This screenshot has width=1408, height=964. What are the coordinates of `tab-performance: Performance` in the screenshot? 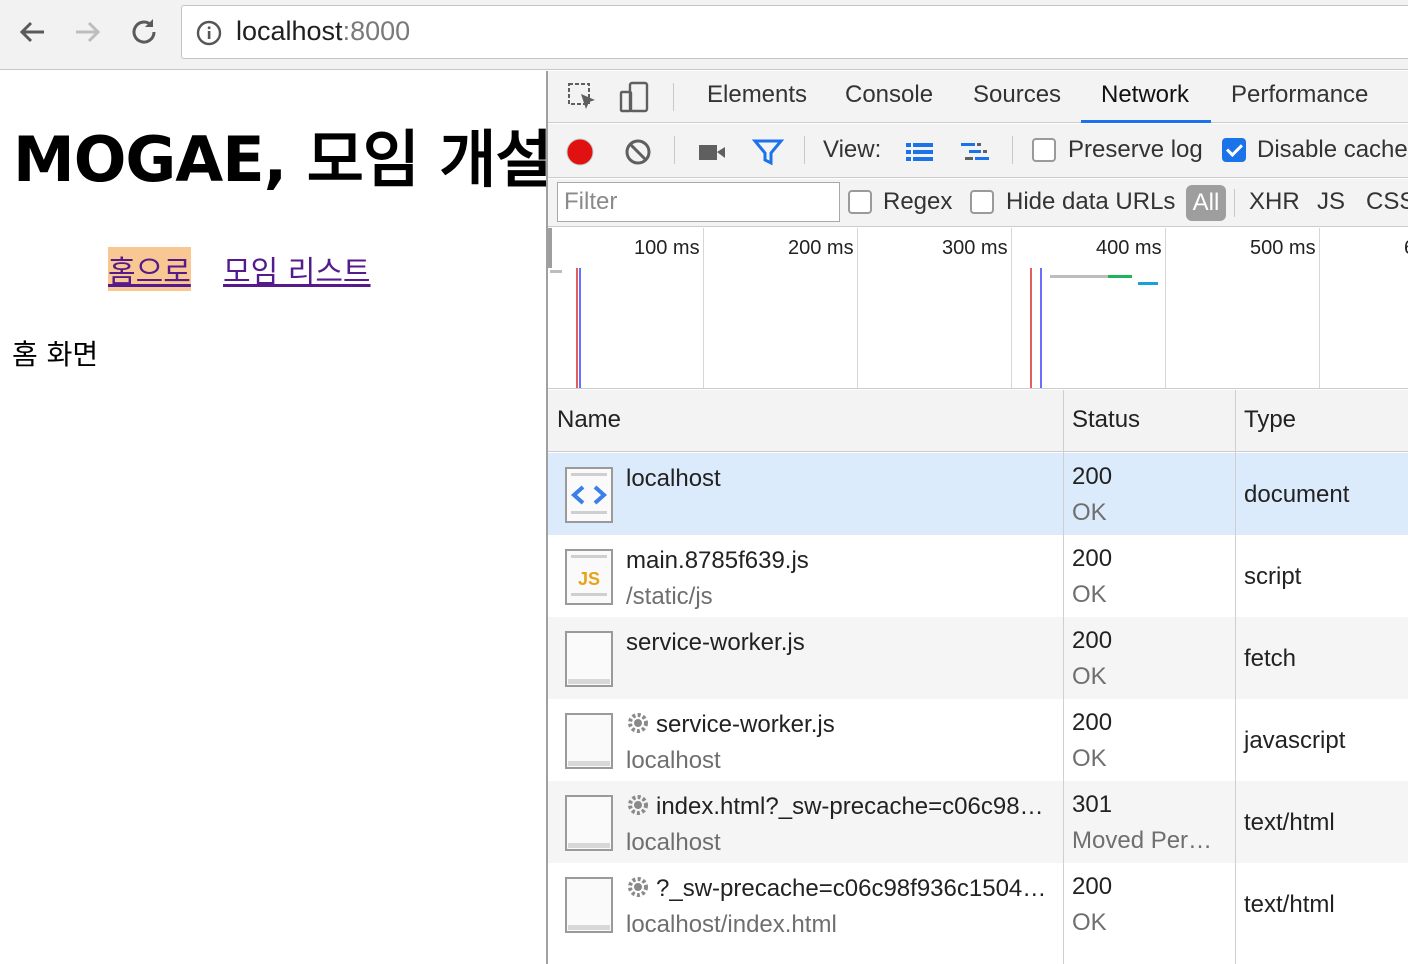 It's located at (1299, 95).